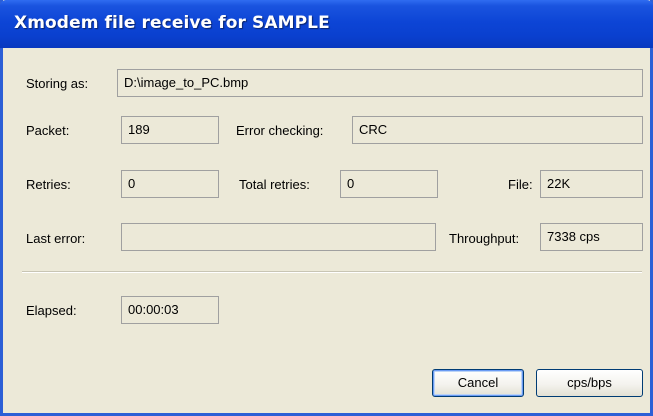  What do you see at coordinates (170, 184) in the screenshot?
I see `retries-field: 0` at bounding box center [170, 184].